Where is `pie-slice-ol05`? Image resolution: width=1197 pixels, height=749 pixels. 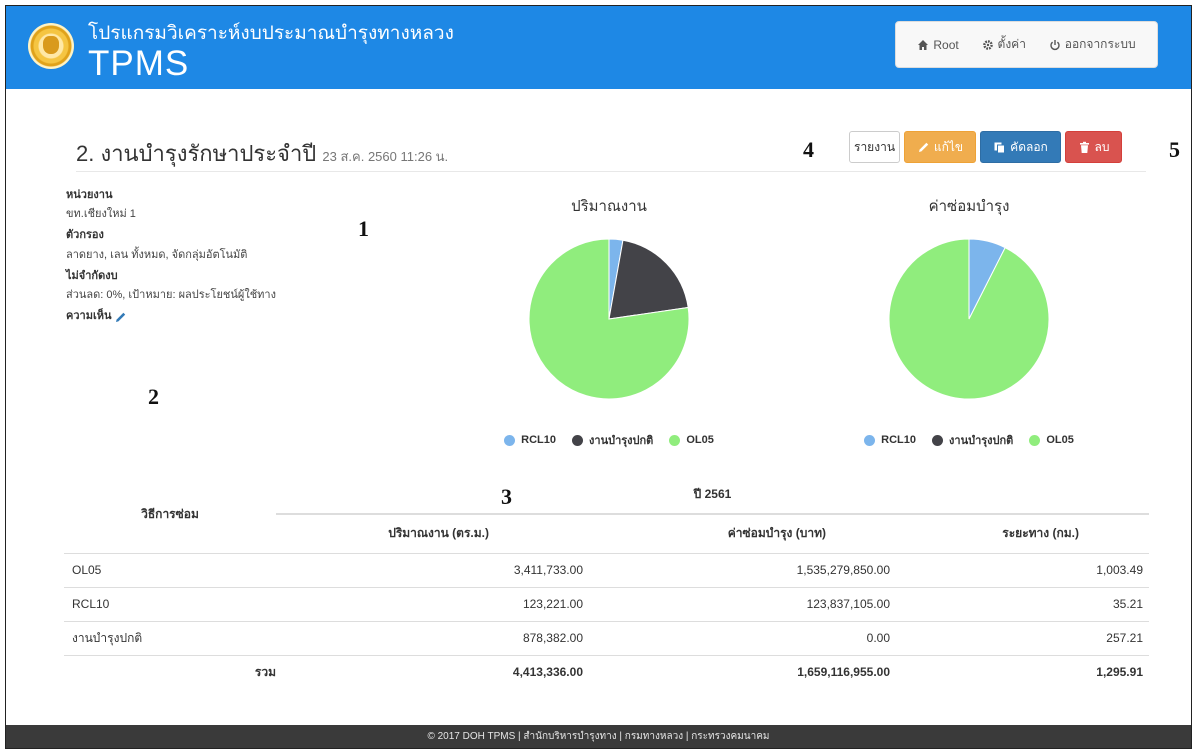 pie-slice-ol05 is located at coordinates (969, 319).